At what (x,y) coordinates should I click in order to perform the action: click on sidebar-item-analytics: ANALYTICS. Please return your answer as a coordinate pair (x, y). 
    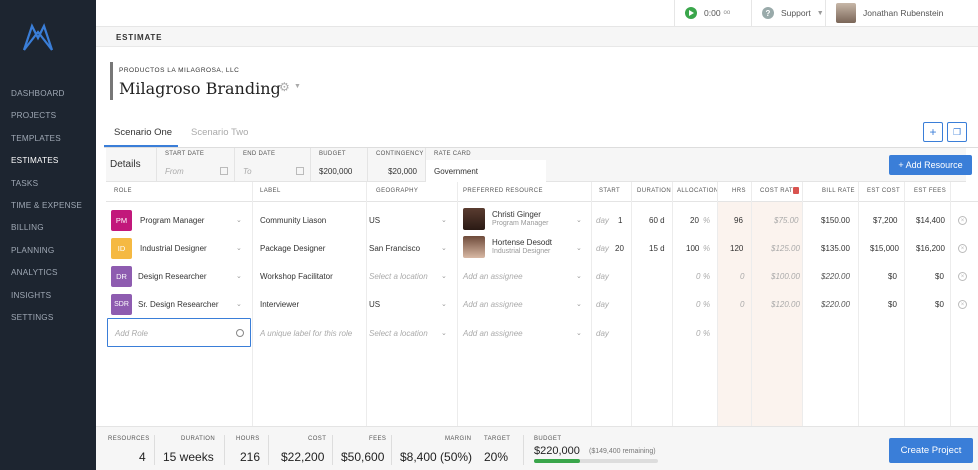
    Looking at the image, I should click on (46, 278).